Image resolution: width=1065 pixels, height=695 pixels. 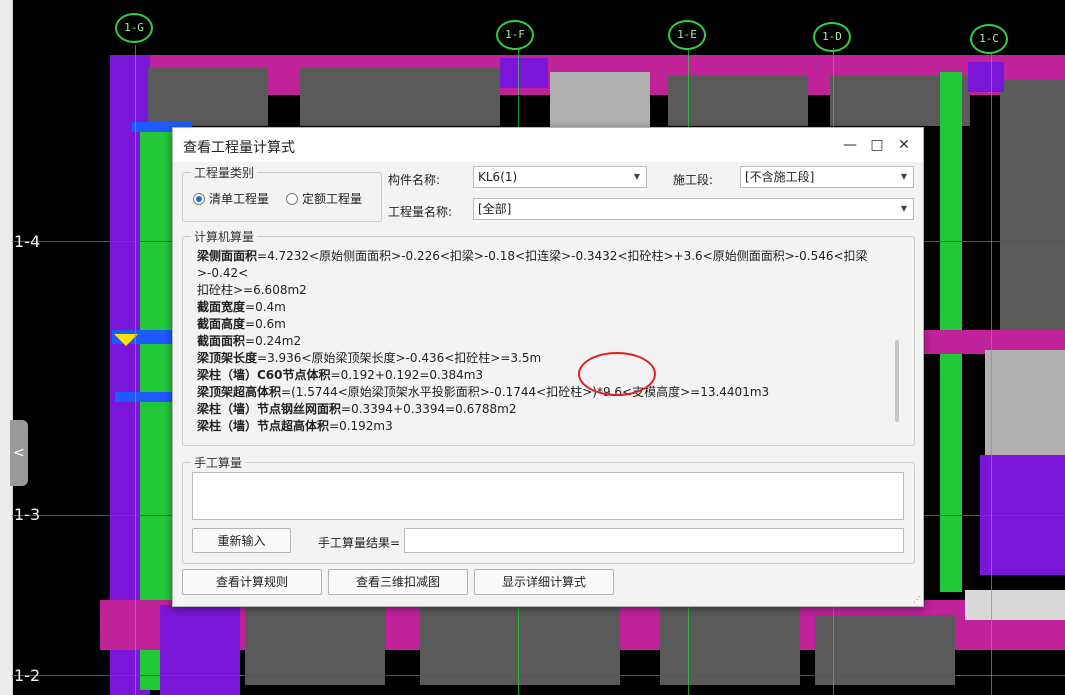 What do you see at coordinates (877, 145) in the screenshot?
I see `maximize-button: □` at bounding box center [877, 145].